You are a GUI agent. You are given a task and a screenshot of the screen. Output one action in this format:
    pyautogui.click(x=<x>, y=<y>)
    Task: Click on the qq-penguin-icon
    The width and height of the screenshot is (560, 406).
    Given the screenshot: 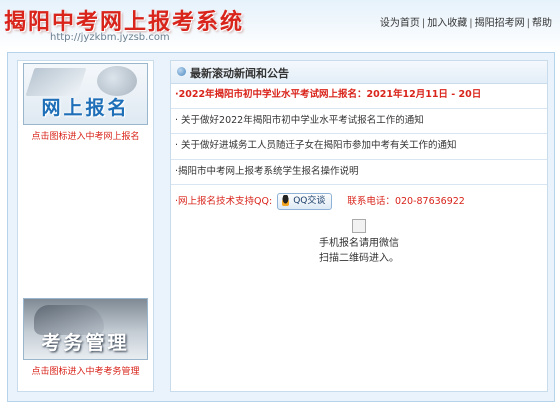 What is the action you would take?
    pyautogui.click(x=286, y=200)
    